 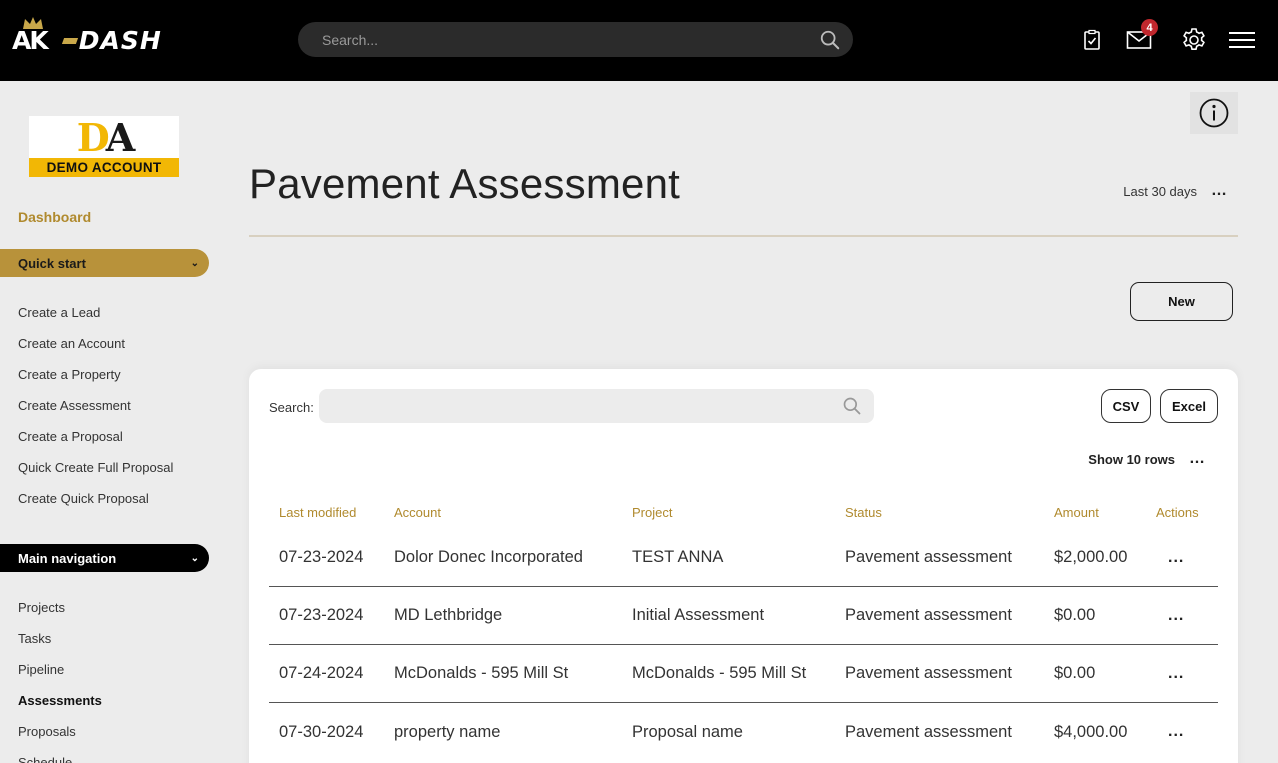 What do you see at coordinates (738, 512) in the screenshot?
I see `column-project: Project` at bounding box center [738, 512].